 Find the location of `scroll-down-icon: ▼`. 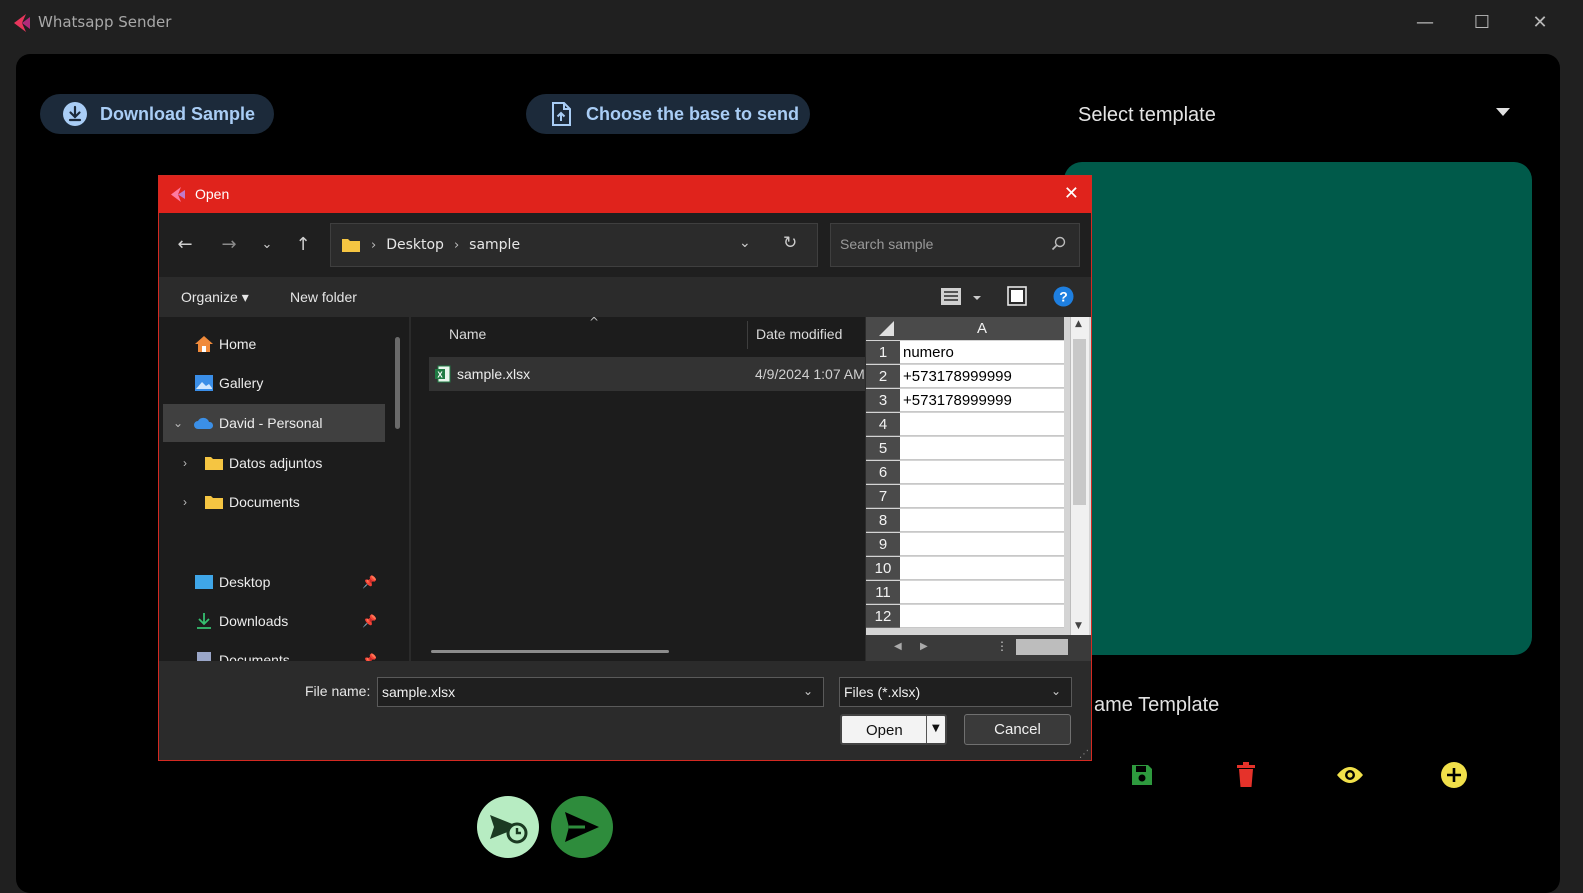

scroll-down-icon: ▼ is located at coordinates (1078, 626).